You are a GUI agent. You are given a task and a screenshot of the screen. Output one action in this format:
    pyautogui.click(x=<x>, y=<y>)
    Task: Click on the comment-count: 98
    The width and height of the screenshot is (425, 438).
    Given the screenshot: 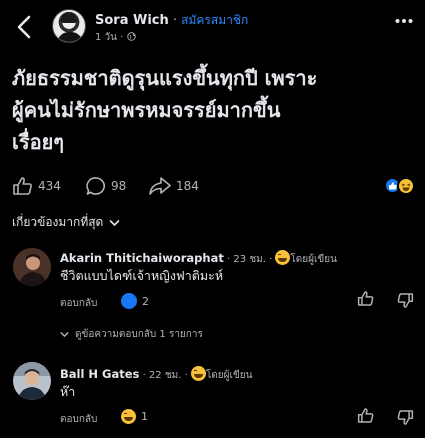 What is the action you would take?
    pyautogui.click(x=119, y=186)
    